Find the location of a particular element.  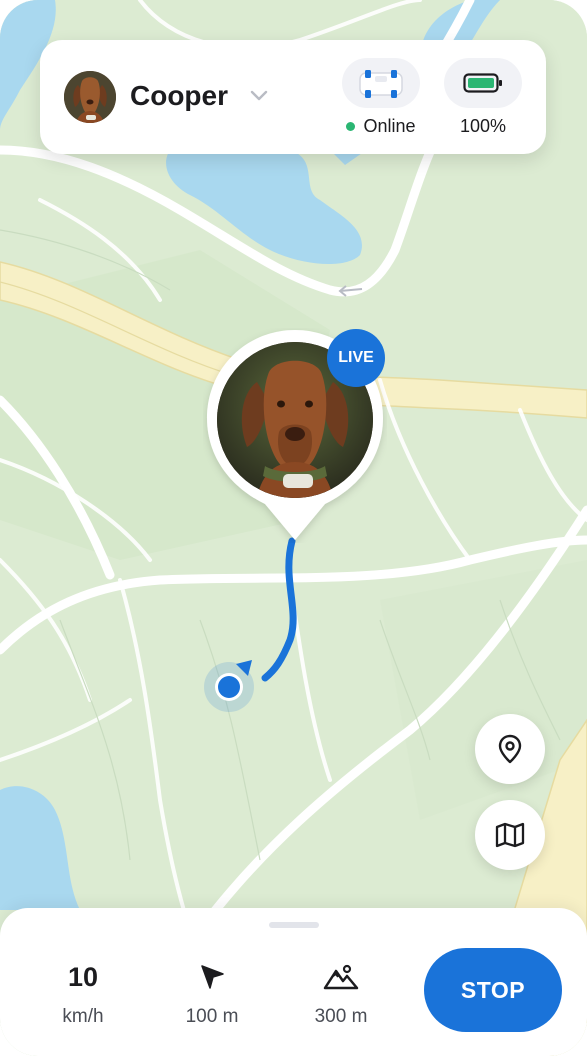

navigation-arrow-icon is located at coordinates (212, 977).